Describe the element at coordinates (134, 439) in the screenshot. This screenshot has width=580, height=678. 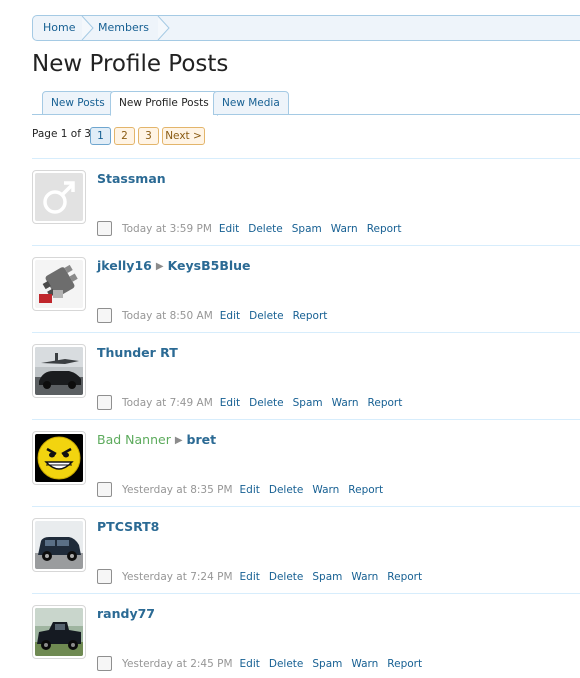
I see `author-link: Bad Nanner` at that location.